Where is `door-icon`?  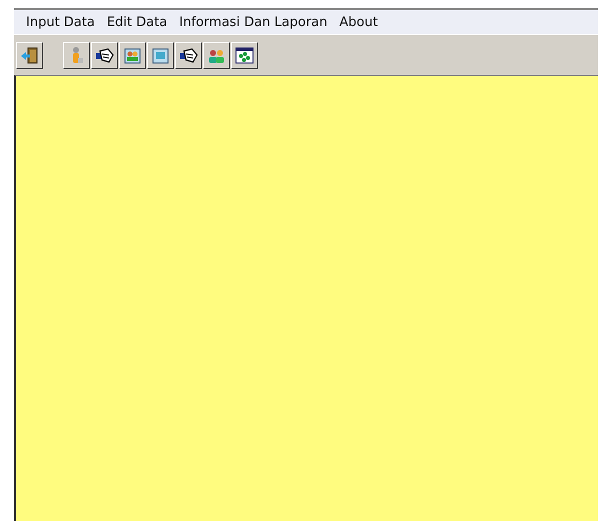 door-icon is located at coordinates (29, 55).